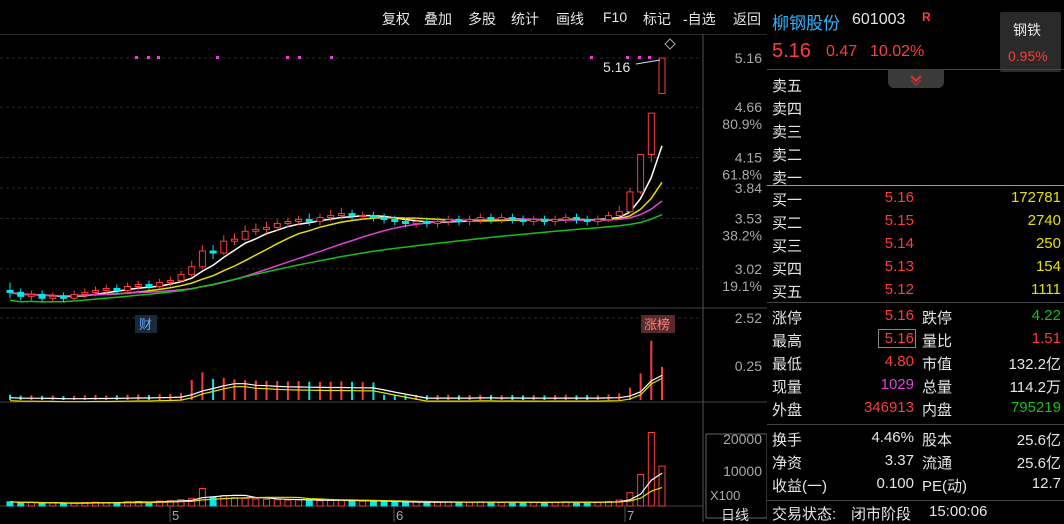  Describe the element at coordinates (915, 302) in the screenshot. I see `divider` at that location.